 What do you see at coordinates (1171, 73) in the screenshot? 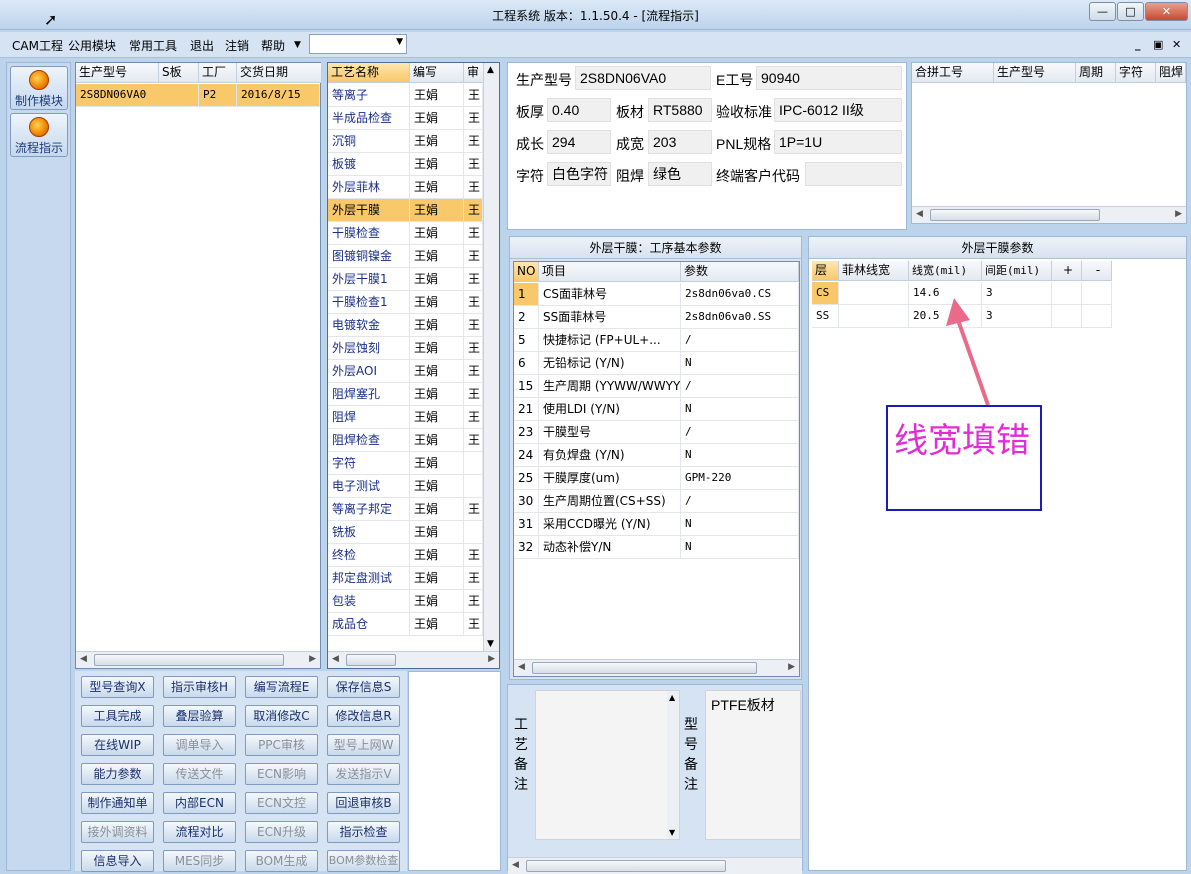
I see `merge-header-mask: 阻焊` at bounding box center [1171, 73].